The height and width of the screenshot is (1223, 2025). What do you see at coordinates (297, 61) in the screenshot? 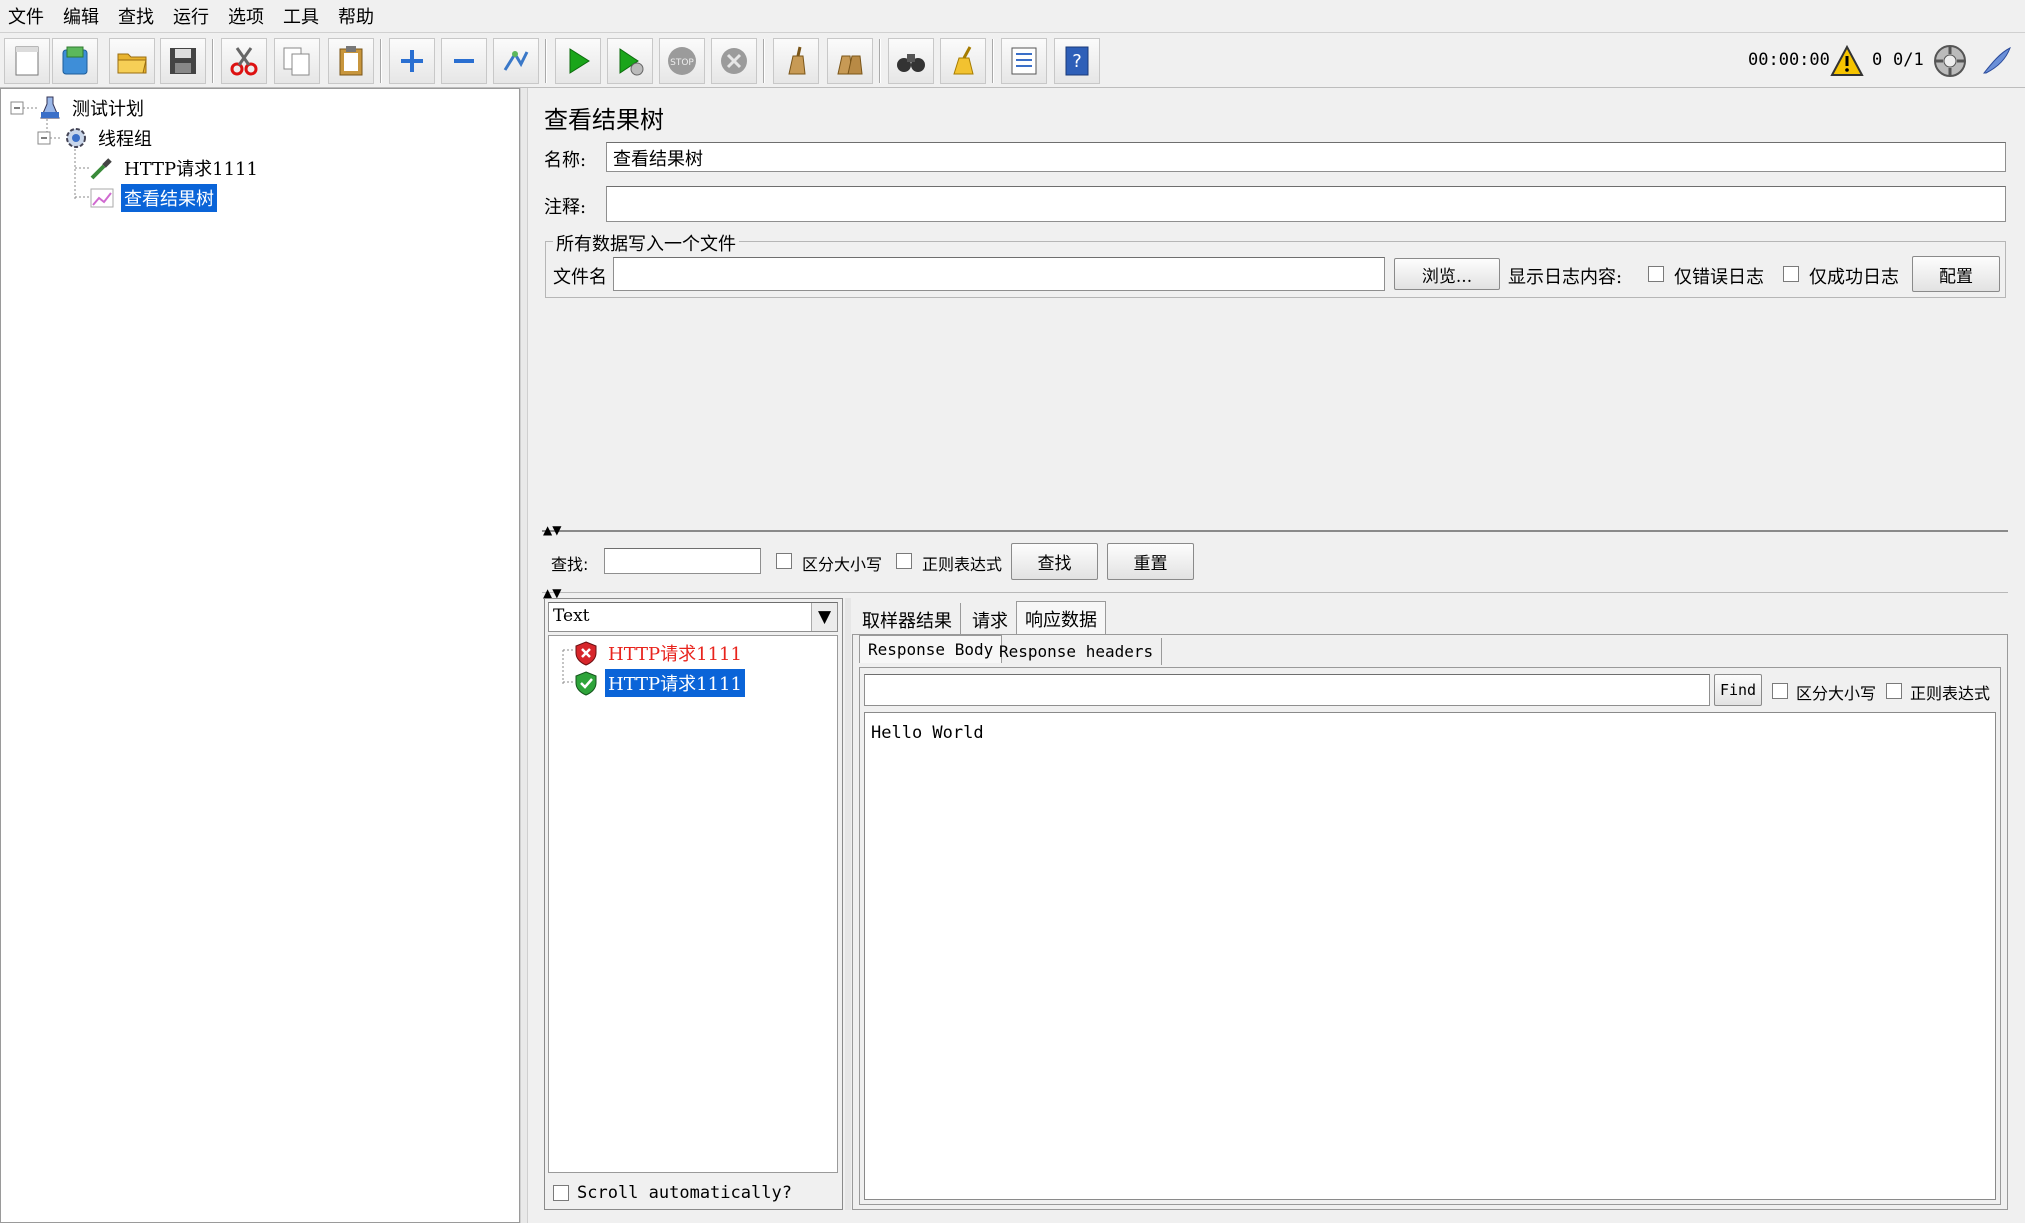
I see `copy-button` at bounding box center [297, 61].